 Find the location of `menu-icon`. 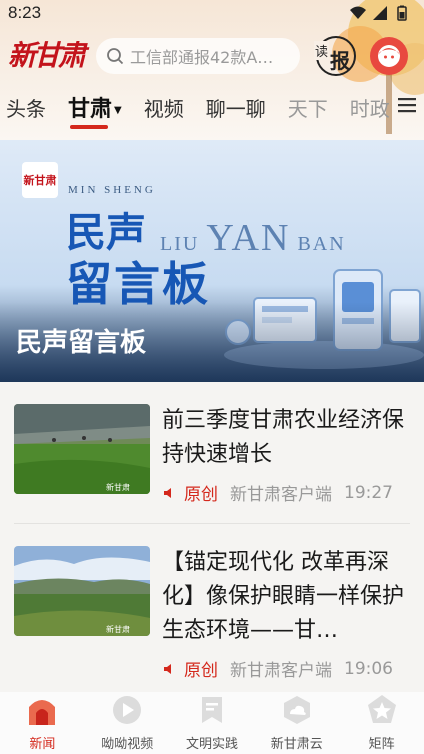

menu-icon is located at coordinates (407, 105).